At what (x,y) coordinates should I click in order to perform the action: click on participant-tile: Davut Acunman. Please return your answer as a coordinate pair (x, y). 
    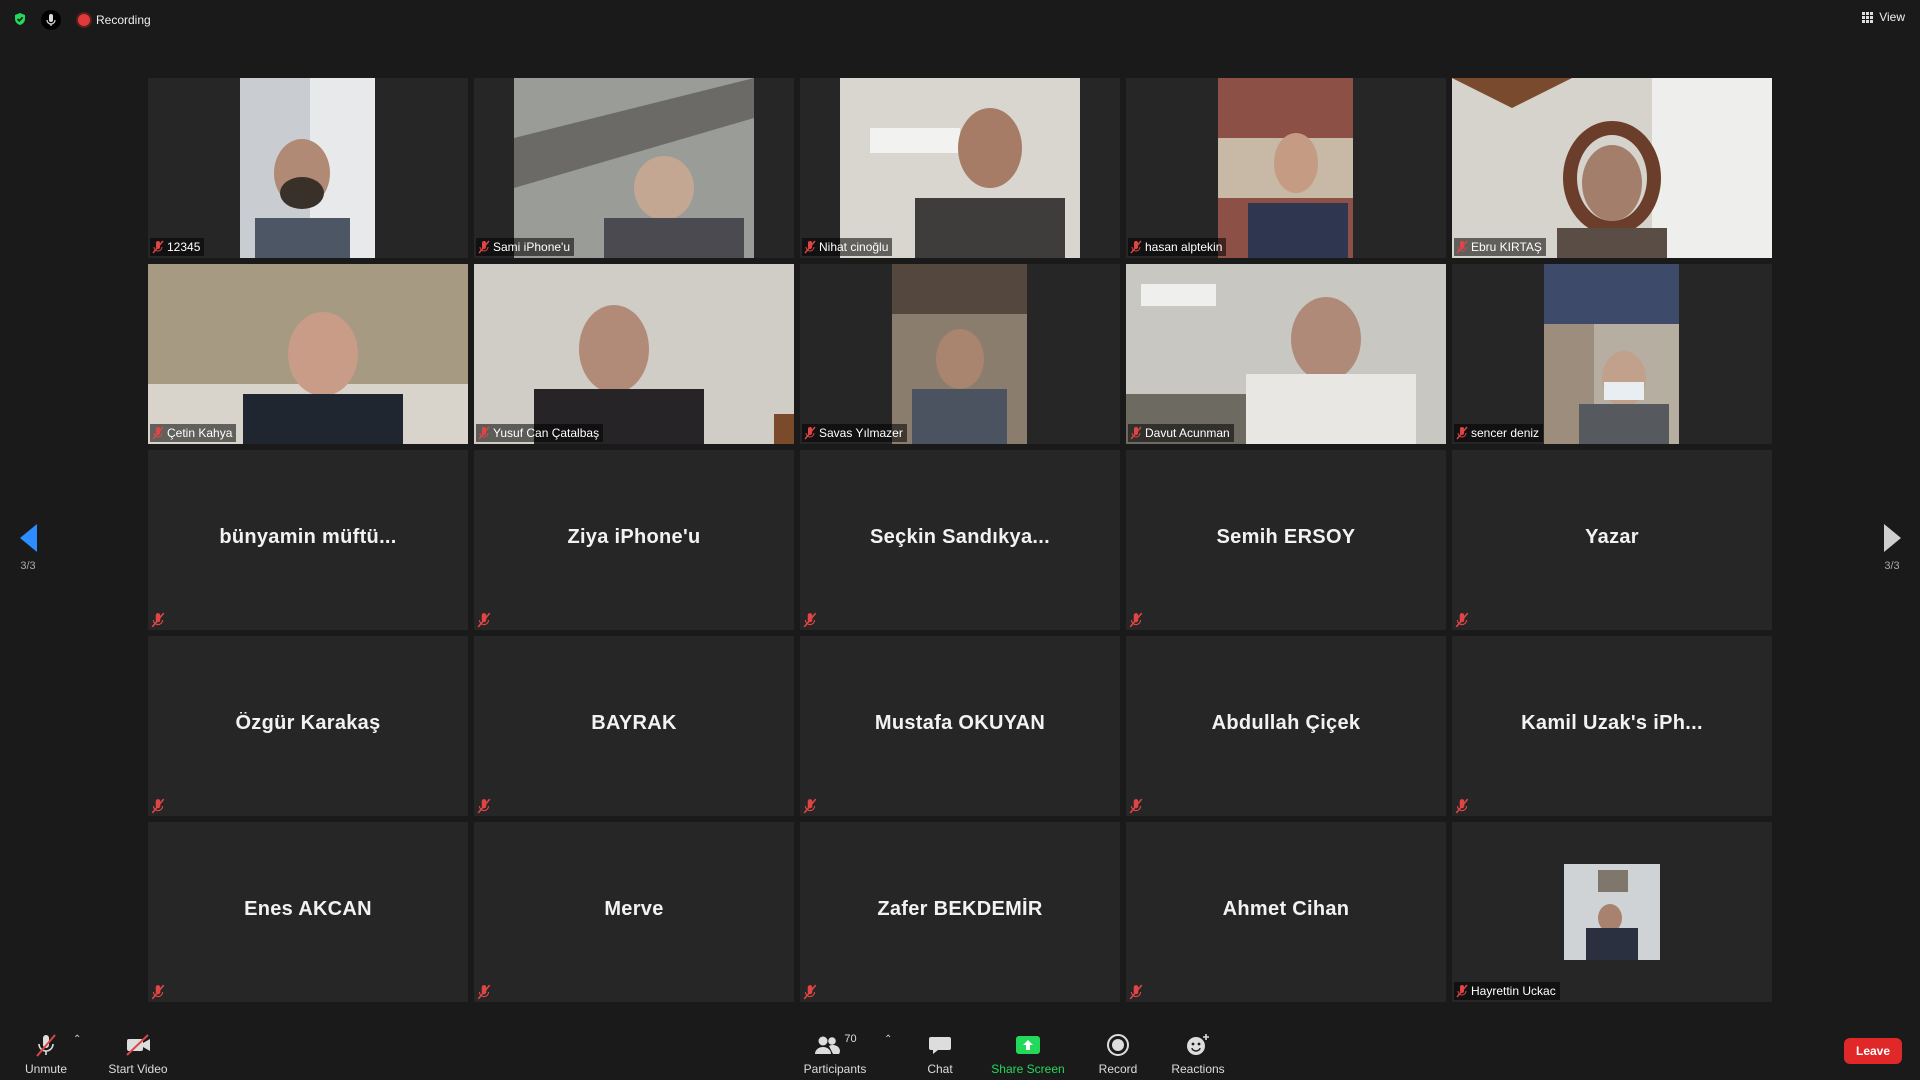
    Looking at the image, I should click on (1286, 354).